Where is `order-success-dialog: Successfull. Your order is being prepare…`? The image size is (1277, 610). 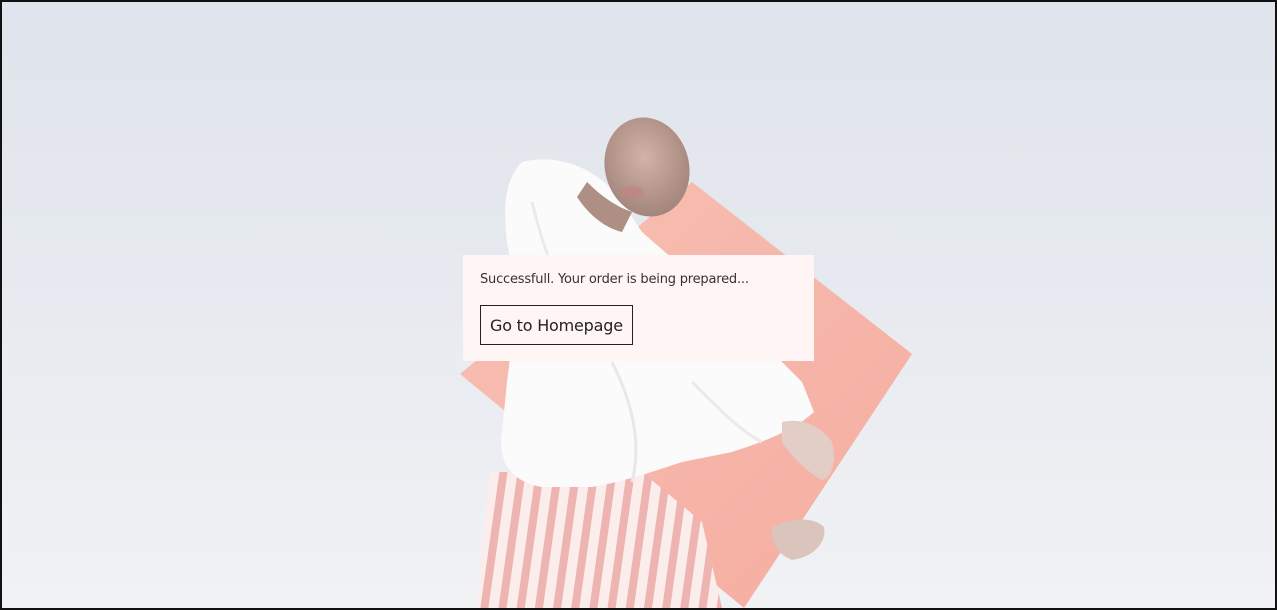
order-success-dialog: Successfull. Your order is being prepare… is located at coordinates (638, 308).